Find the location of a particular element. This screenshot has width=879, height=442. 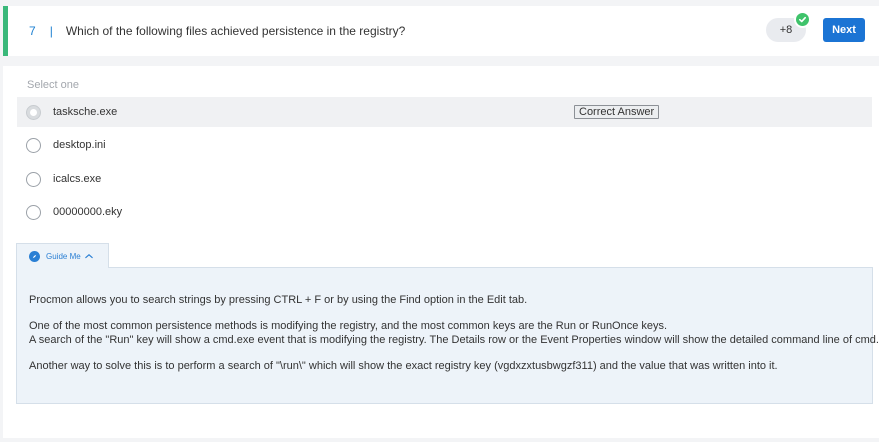

next-button: Next is located at coordinates (844, 30).